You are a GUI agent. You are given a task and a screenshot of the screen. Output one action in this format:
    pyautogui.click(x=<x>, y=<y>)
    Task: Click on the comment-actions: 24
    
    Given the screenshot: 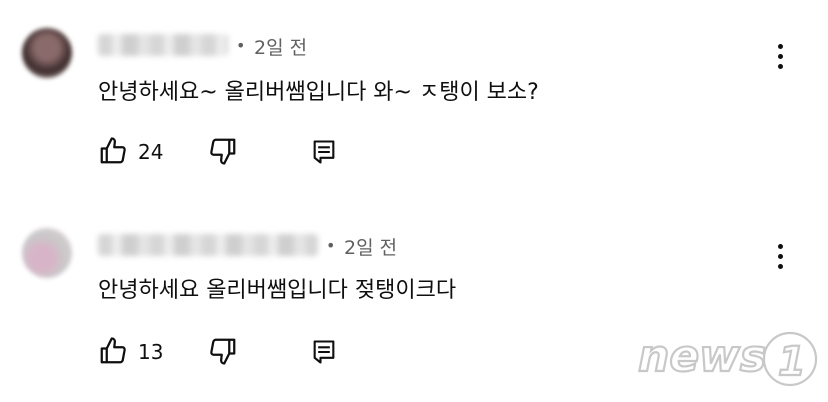 What is the action you would take?
    pyautogui.click(x=228, y=152)
    